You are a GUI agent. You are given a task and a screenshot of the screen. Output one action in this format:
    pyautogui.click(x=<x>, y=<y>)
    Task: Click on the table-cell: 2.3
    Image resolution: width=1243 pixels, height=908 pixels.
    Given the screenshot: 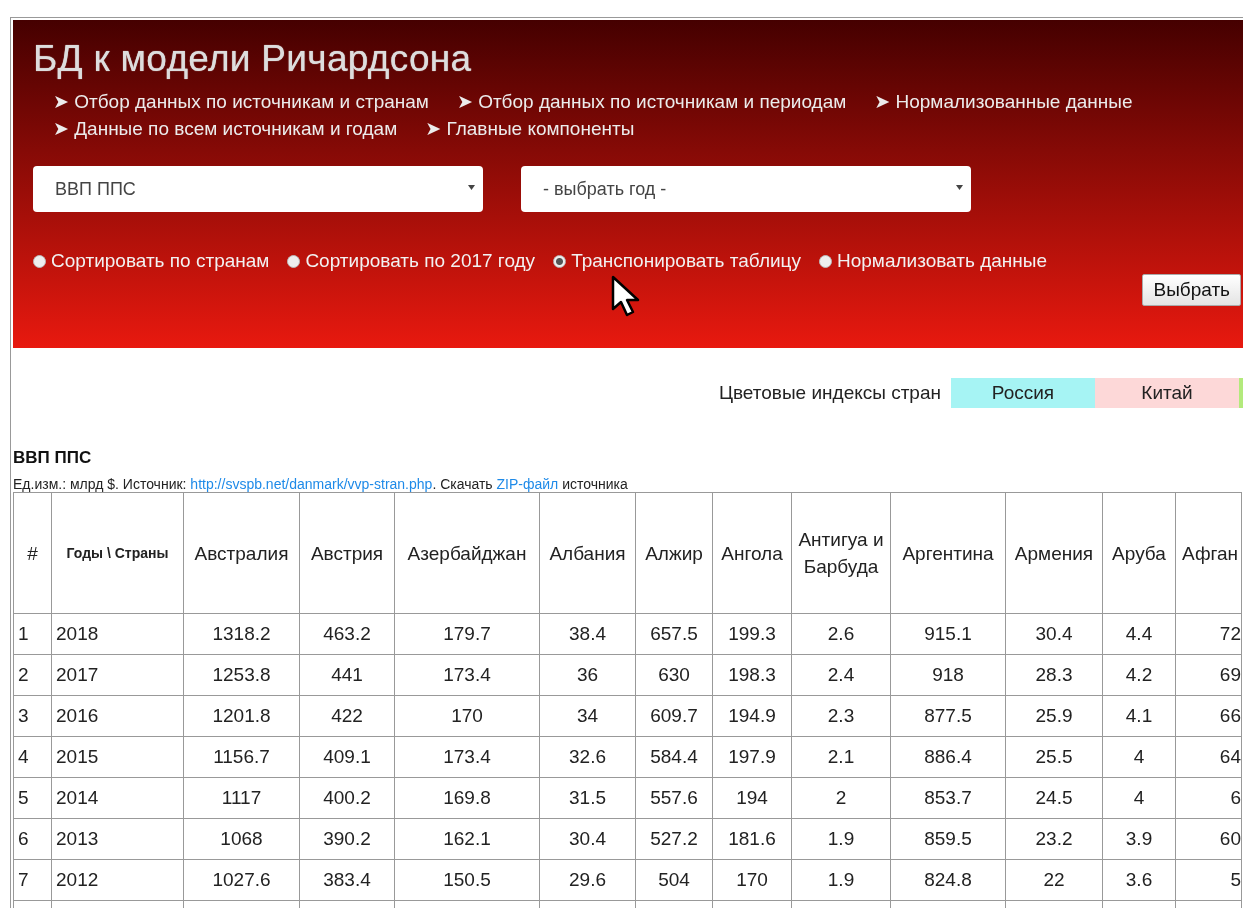 What is the action you would take?
    pyautogui.click(x=841, y=716)
    